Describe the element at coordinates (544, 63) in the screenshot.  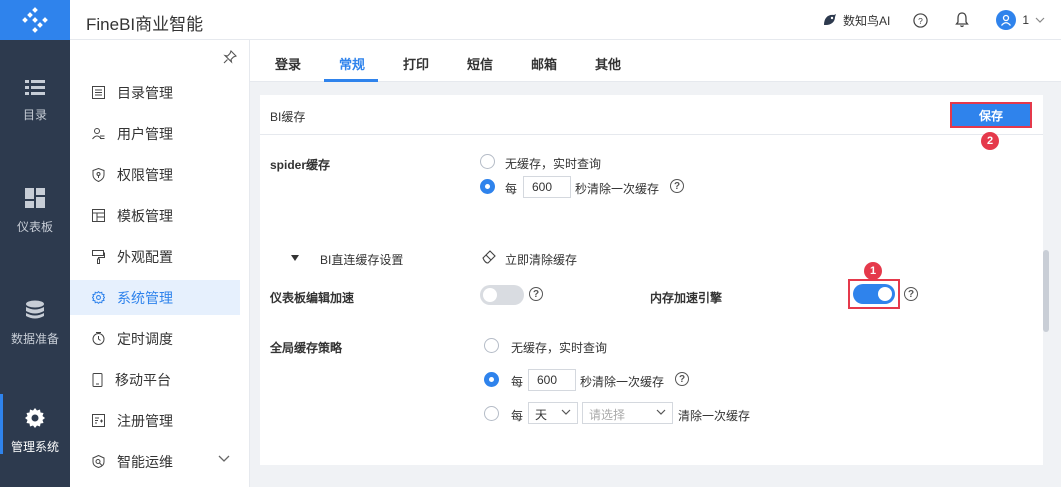
I see `tab-email: 邮箱` at that location.